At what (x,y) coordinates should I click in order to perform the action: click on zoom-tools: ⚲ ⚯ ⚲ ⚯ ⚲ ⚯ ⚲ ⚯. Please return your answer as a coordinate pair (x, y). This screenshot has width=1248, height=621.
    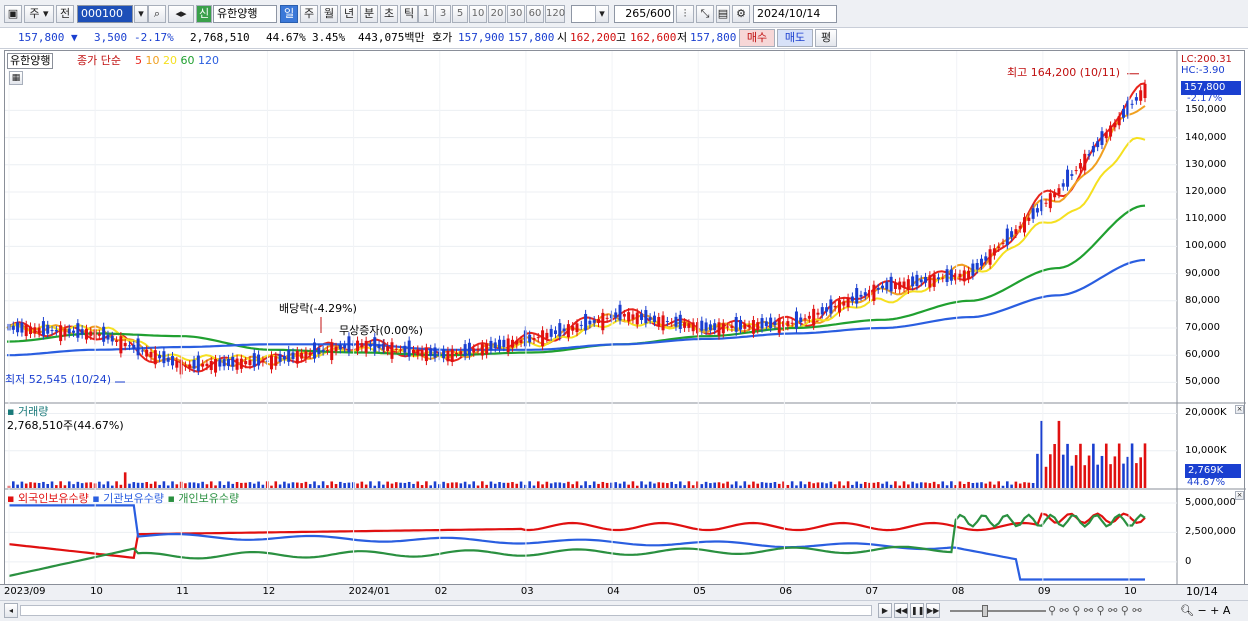
    Looking at the image, I should click on (1095, 611).